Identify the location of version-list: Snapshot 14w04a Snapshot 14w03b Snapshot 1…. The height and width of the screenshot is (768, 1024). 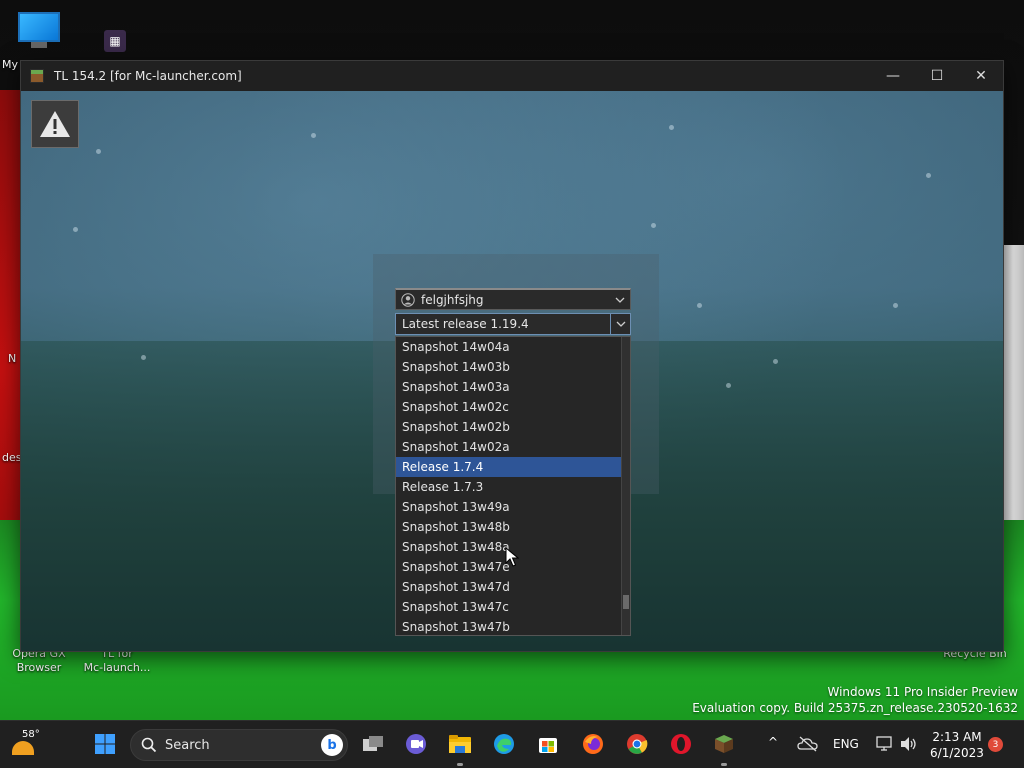
(513, 486).